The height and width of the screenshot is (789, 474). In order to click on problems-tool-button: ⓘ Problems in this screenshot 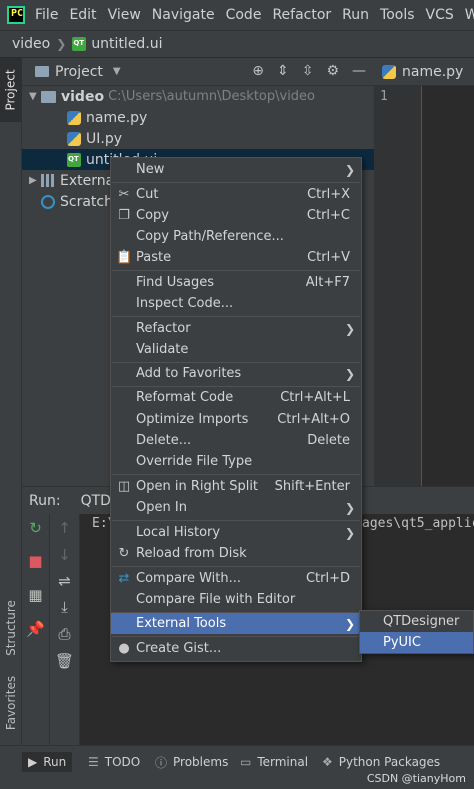, I will do `click(191, 762)`.